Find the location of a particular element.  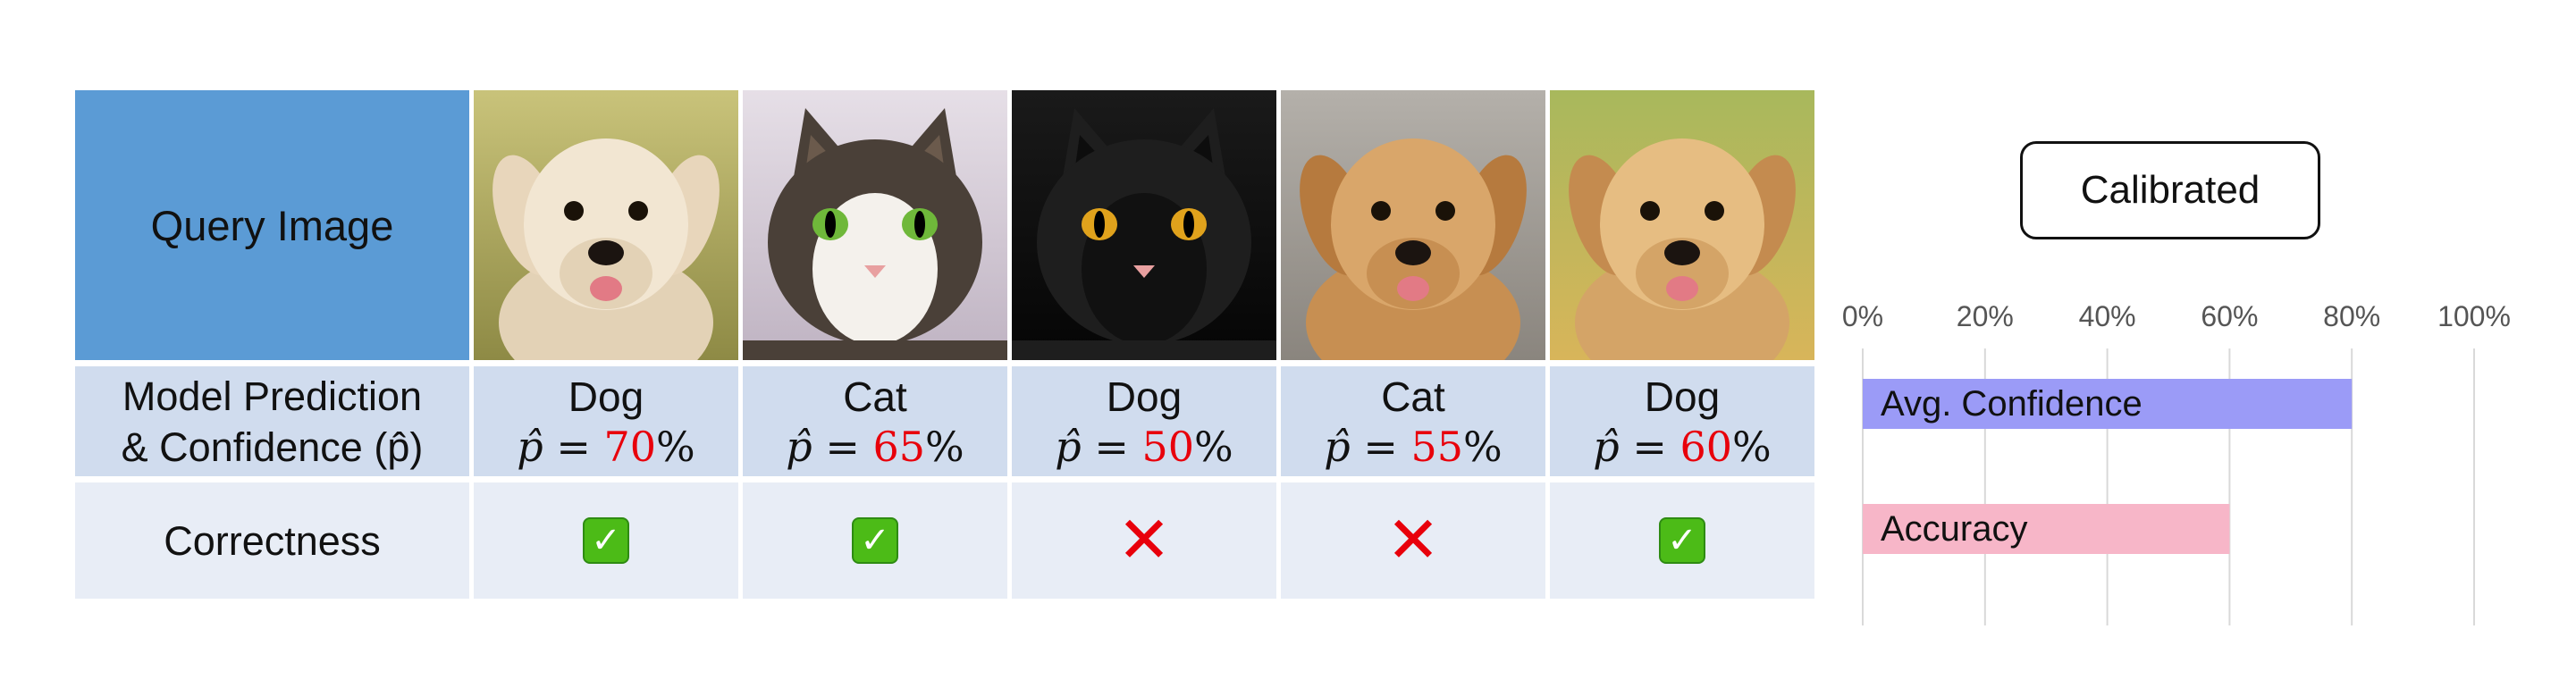

correctness-cell-4: ✕ is located at coordinates (1413, 540).